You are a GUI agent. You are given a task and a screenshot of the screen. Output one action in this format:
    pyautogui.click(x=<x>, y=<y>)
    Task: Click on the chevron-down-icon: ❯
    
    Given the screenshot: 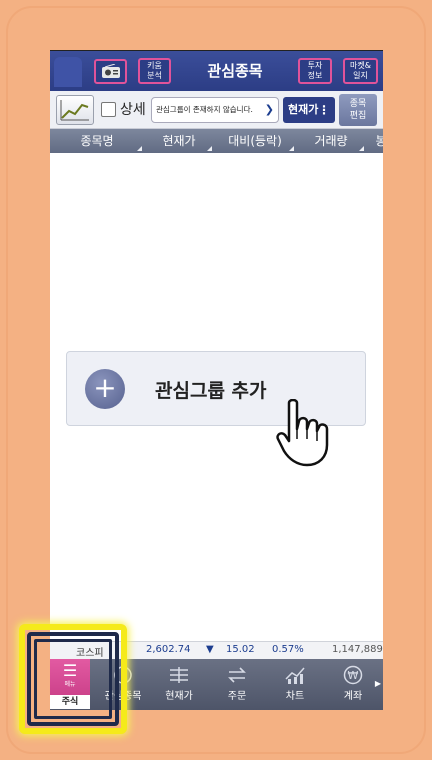 What is the action you would take?
    pyautogui.click(x=269, y=109)
    